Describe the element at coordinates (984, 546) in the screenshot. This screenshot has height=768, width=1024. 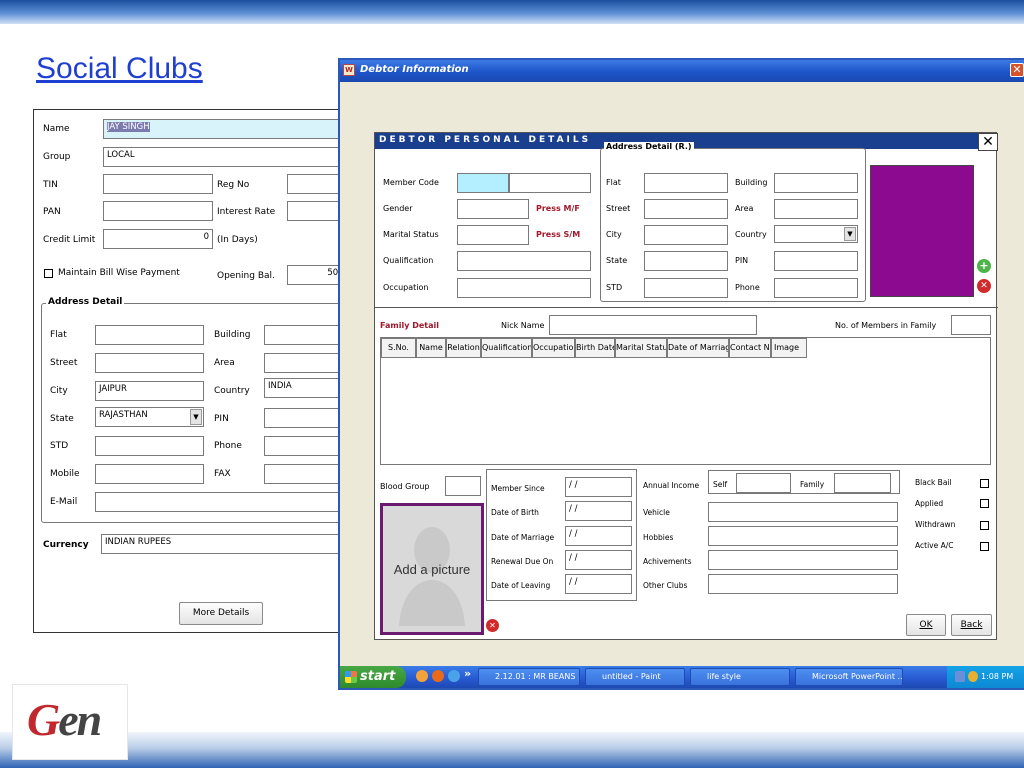
I see `active-ac-checkbox` at that location.